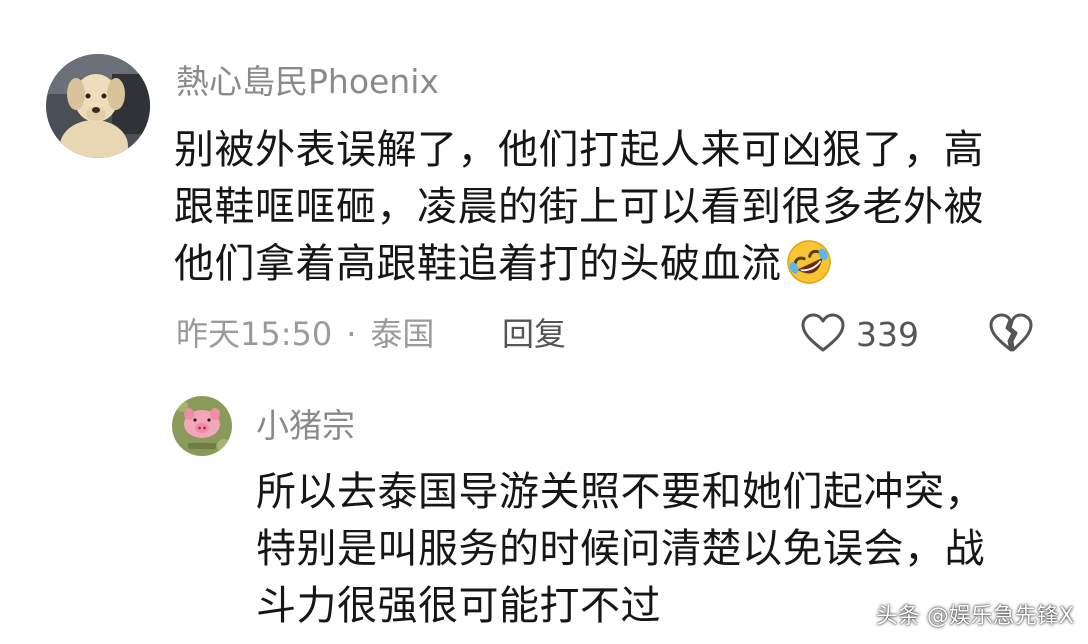 The width and height of the screenshot is (1088, 644). What do you see at coordinates (579, 150) in the screenshot?
I see `comment-line: 别被外表误解了，他们打起人来可凶狠了，高` at bounding box center [579, 150].